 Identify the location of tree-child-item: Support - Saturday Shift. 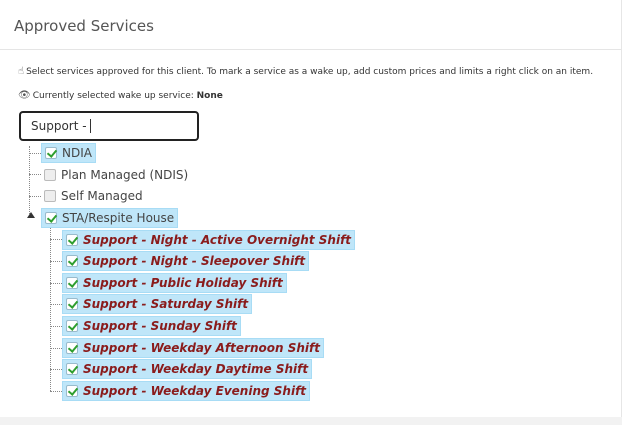
(157, 304).